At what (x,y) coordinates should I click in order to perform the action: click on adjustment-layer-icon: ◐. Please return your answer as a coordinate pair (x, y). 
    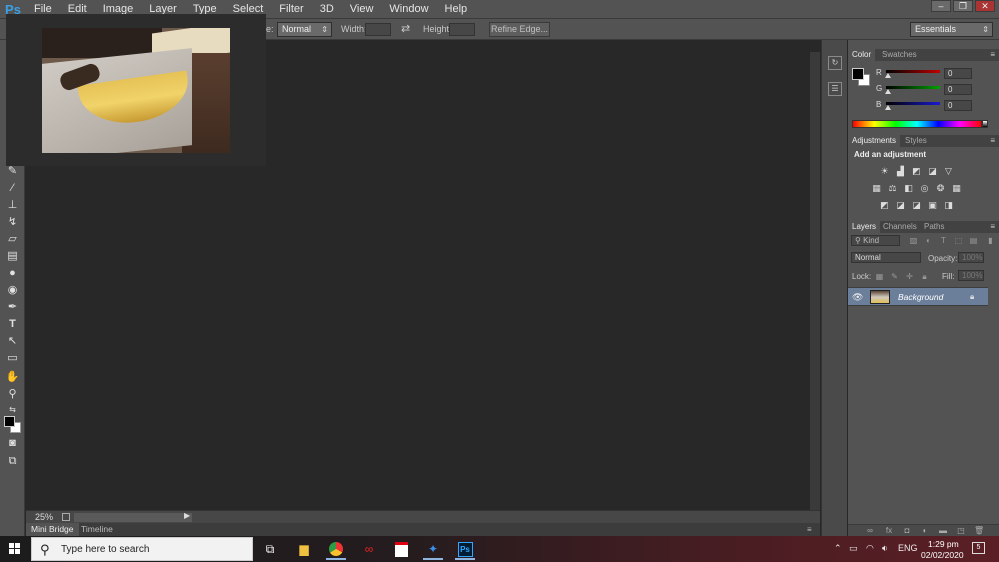
    Looking at the image, I should click on (925, 531).